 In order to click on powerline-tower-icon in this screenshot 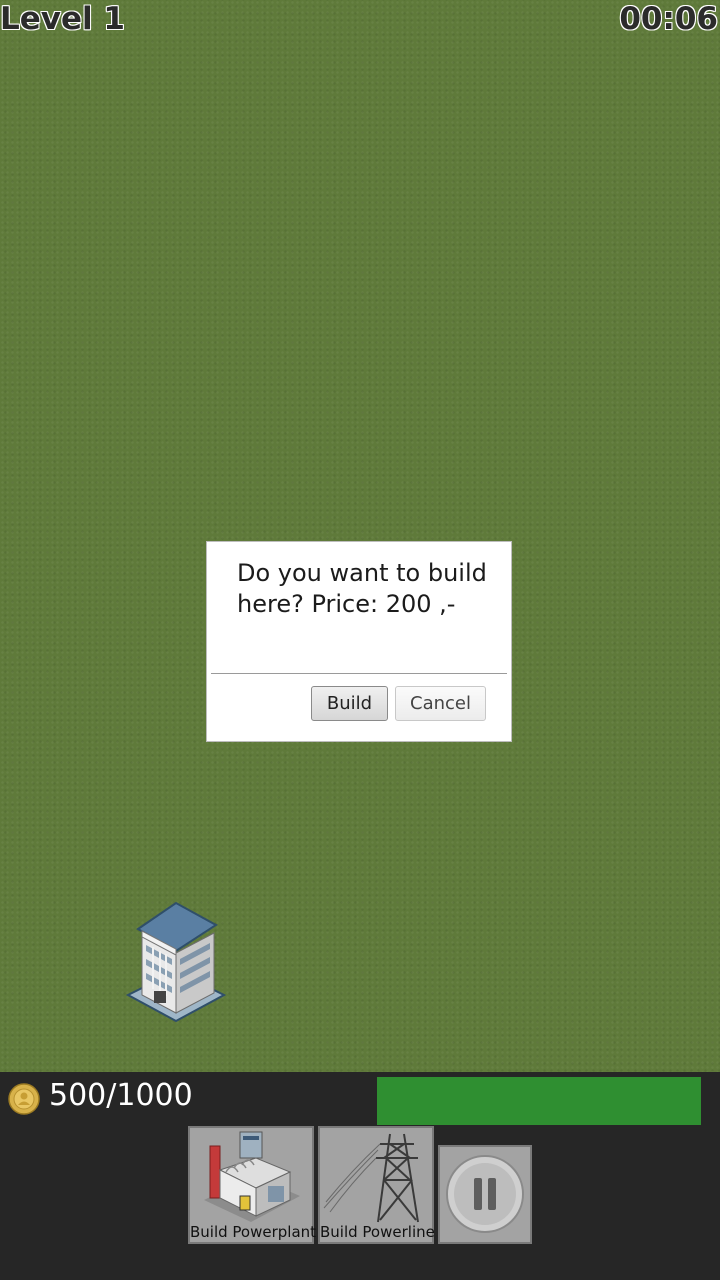, I will do `click(371, 1178)`.